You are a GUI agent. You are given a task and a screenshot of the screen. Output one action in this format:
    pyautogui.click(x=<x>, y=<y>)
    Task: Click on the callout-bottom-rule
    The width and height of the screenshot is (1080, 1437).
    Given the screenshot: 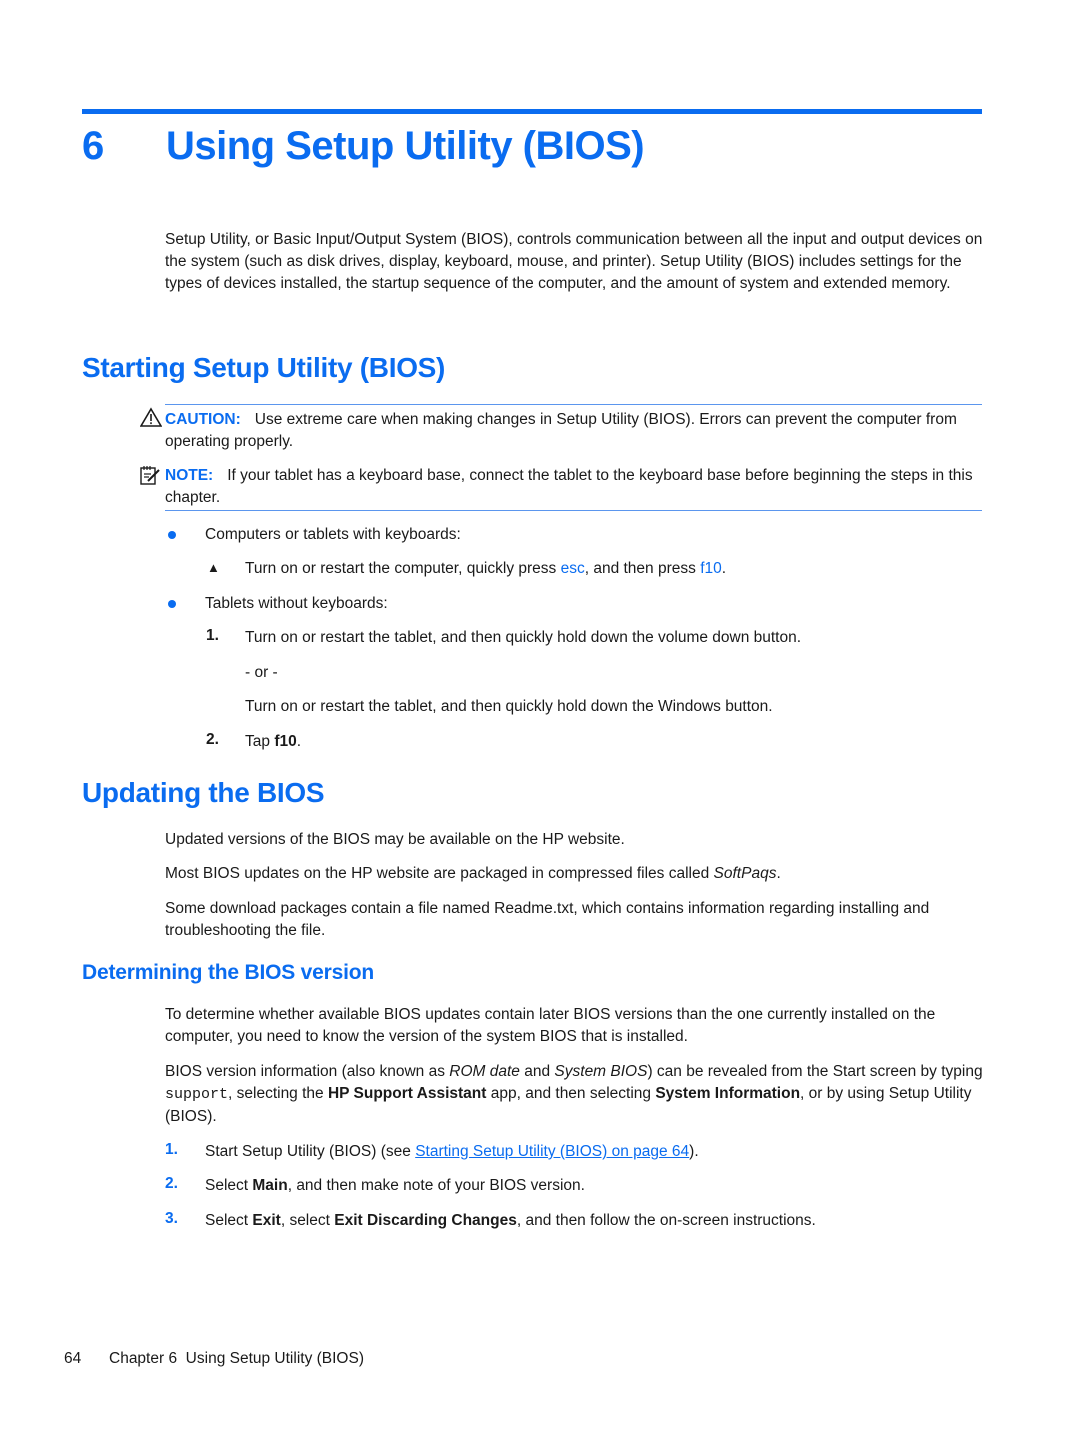 What is the action you would take?
    pyautogui.click(x=573, y=510)
    